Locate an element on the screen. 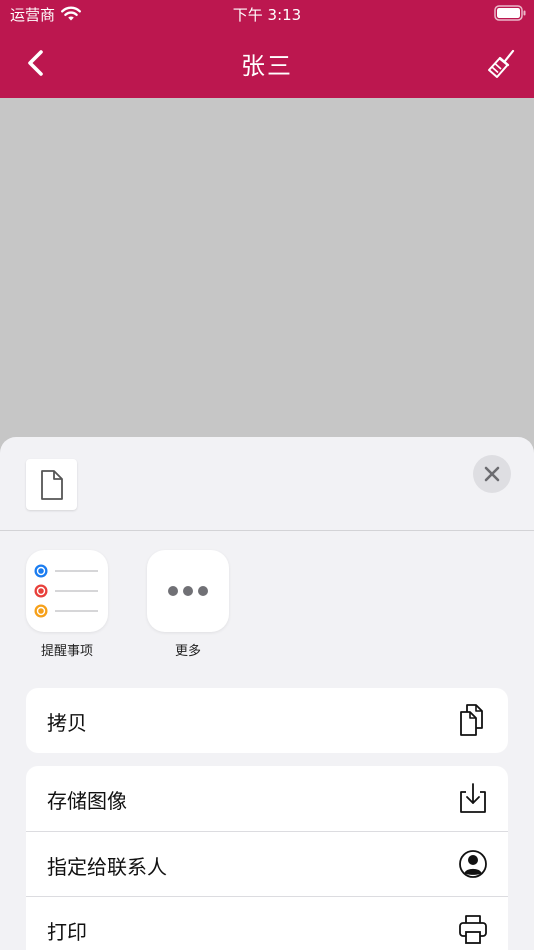 Image resolution: width=534 pixels, height=950 pixels. reminders-icon is located at coordinates (67, 591).